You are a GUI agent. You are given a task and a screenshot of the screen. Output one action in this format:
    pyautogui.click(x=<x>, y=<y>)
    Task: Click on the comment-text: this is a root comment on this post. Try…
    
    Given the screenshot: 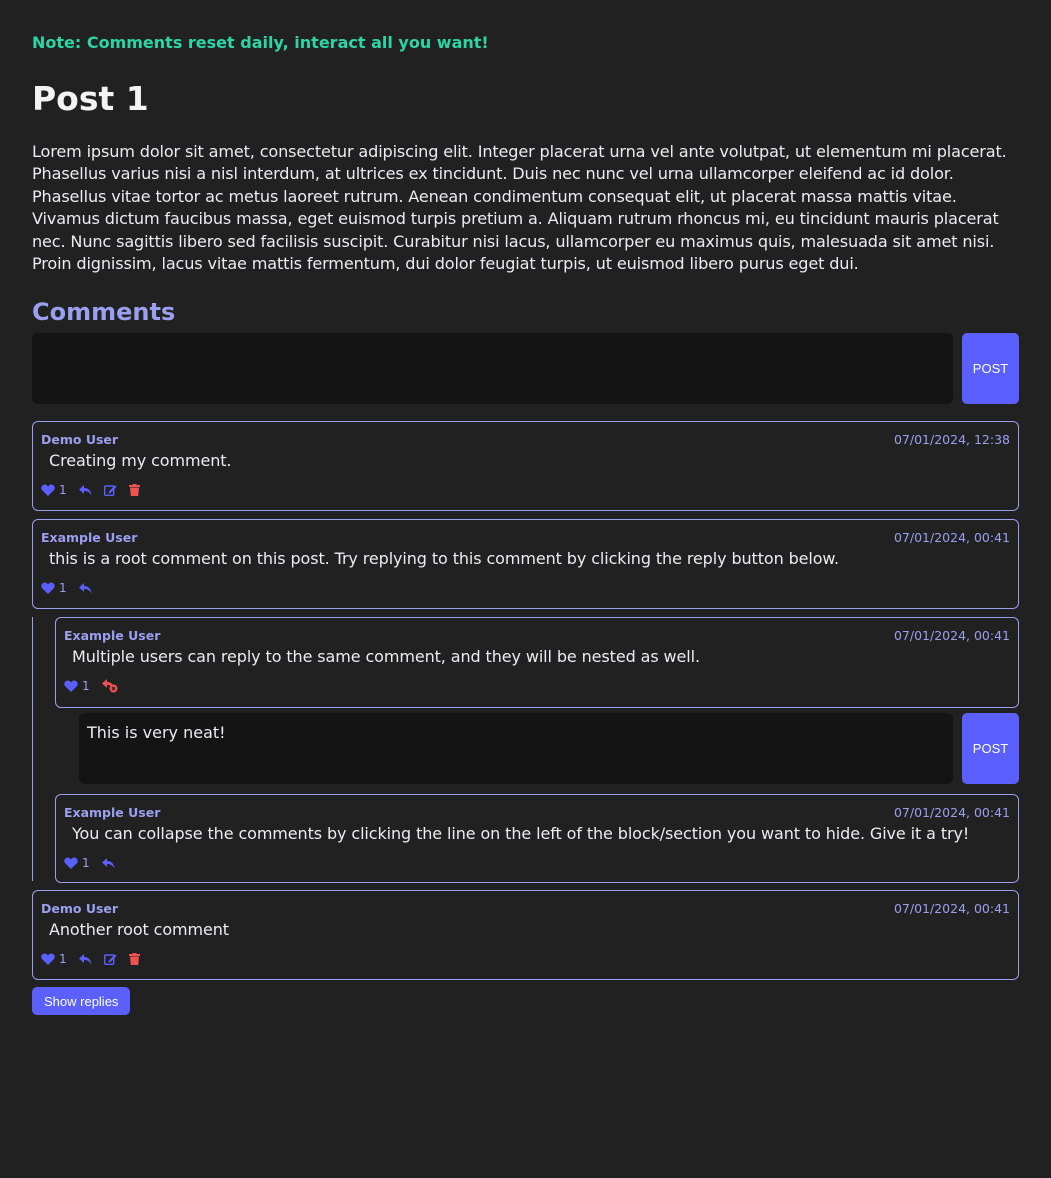 What is the action you would take?
    pyautogui.click(x=444, y=559)
    